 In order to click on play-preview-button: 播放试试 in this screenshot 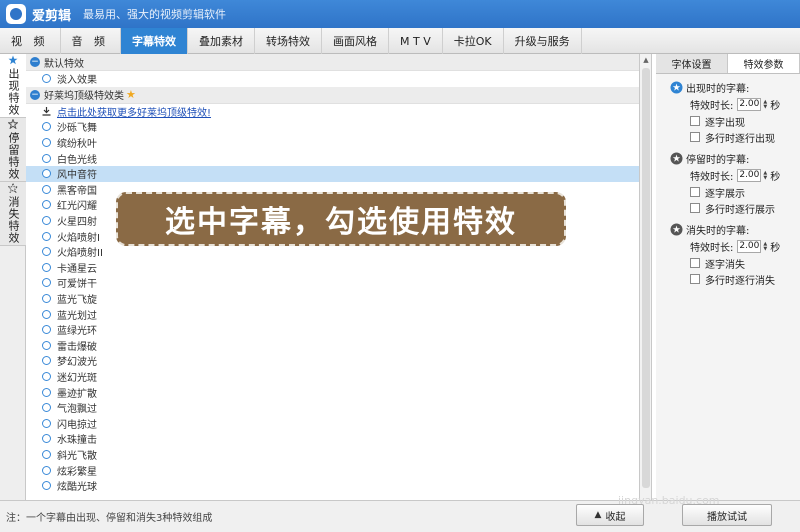, I will do `click(727, 515)`.